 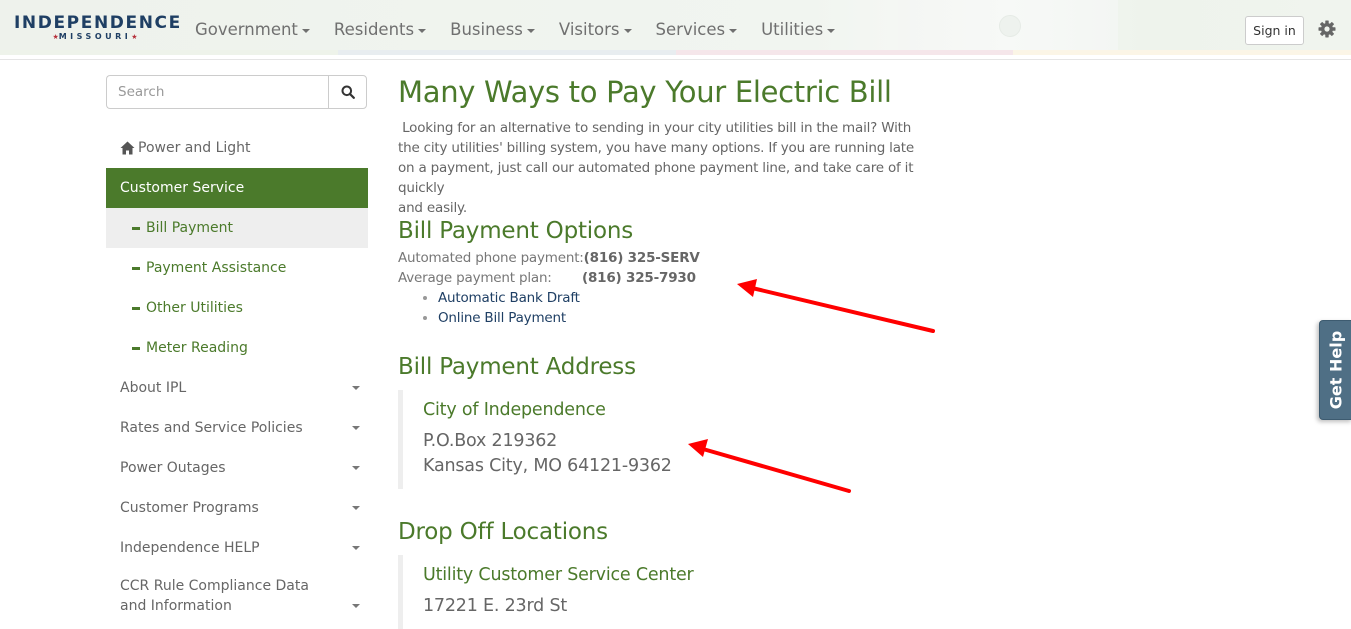 I want to click on home-icon, so click(x=127, y=148).